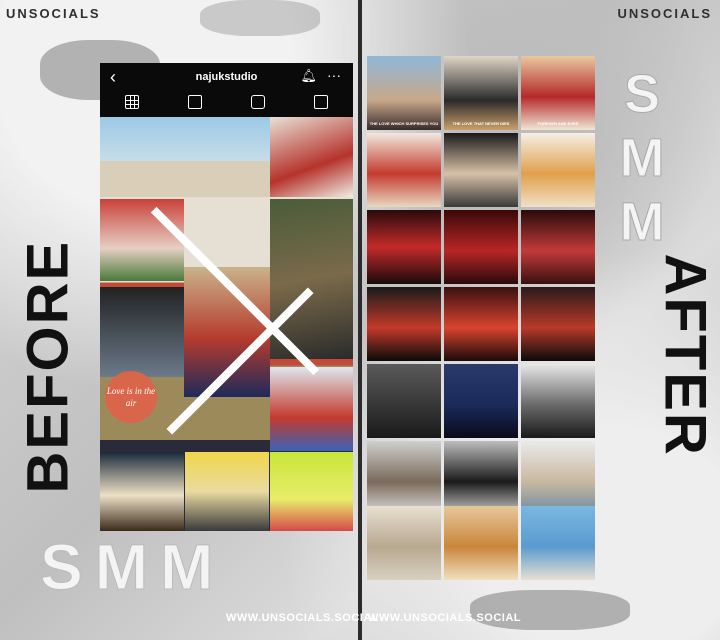 Image resolution: width=720 pixels, height=640 pixels. I want to click on post-image: THE LOVE THAT NEVER DIES, so click(481, 93).